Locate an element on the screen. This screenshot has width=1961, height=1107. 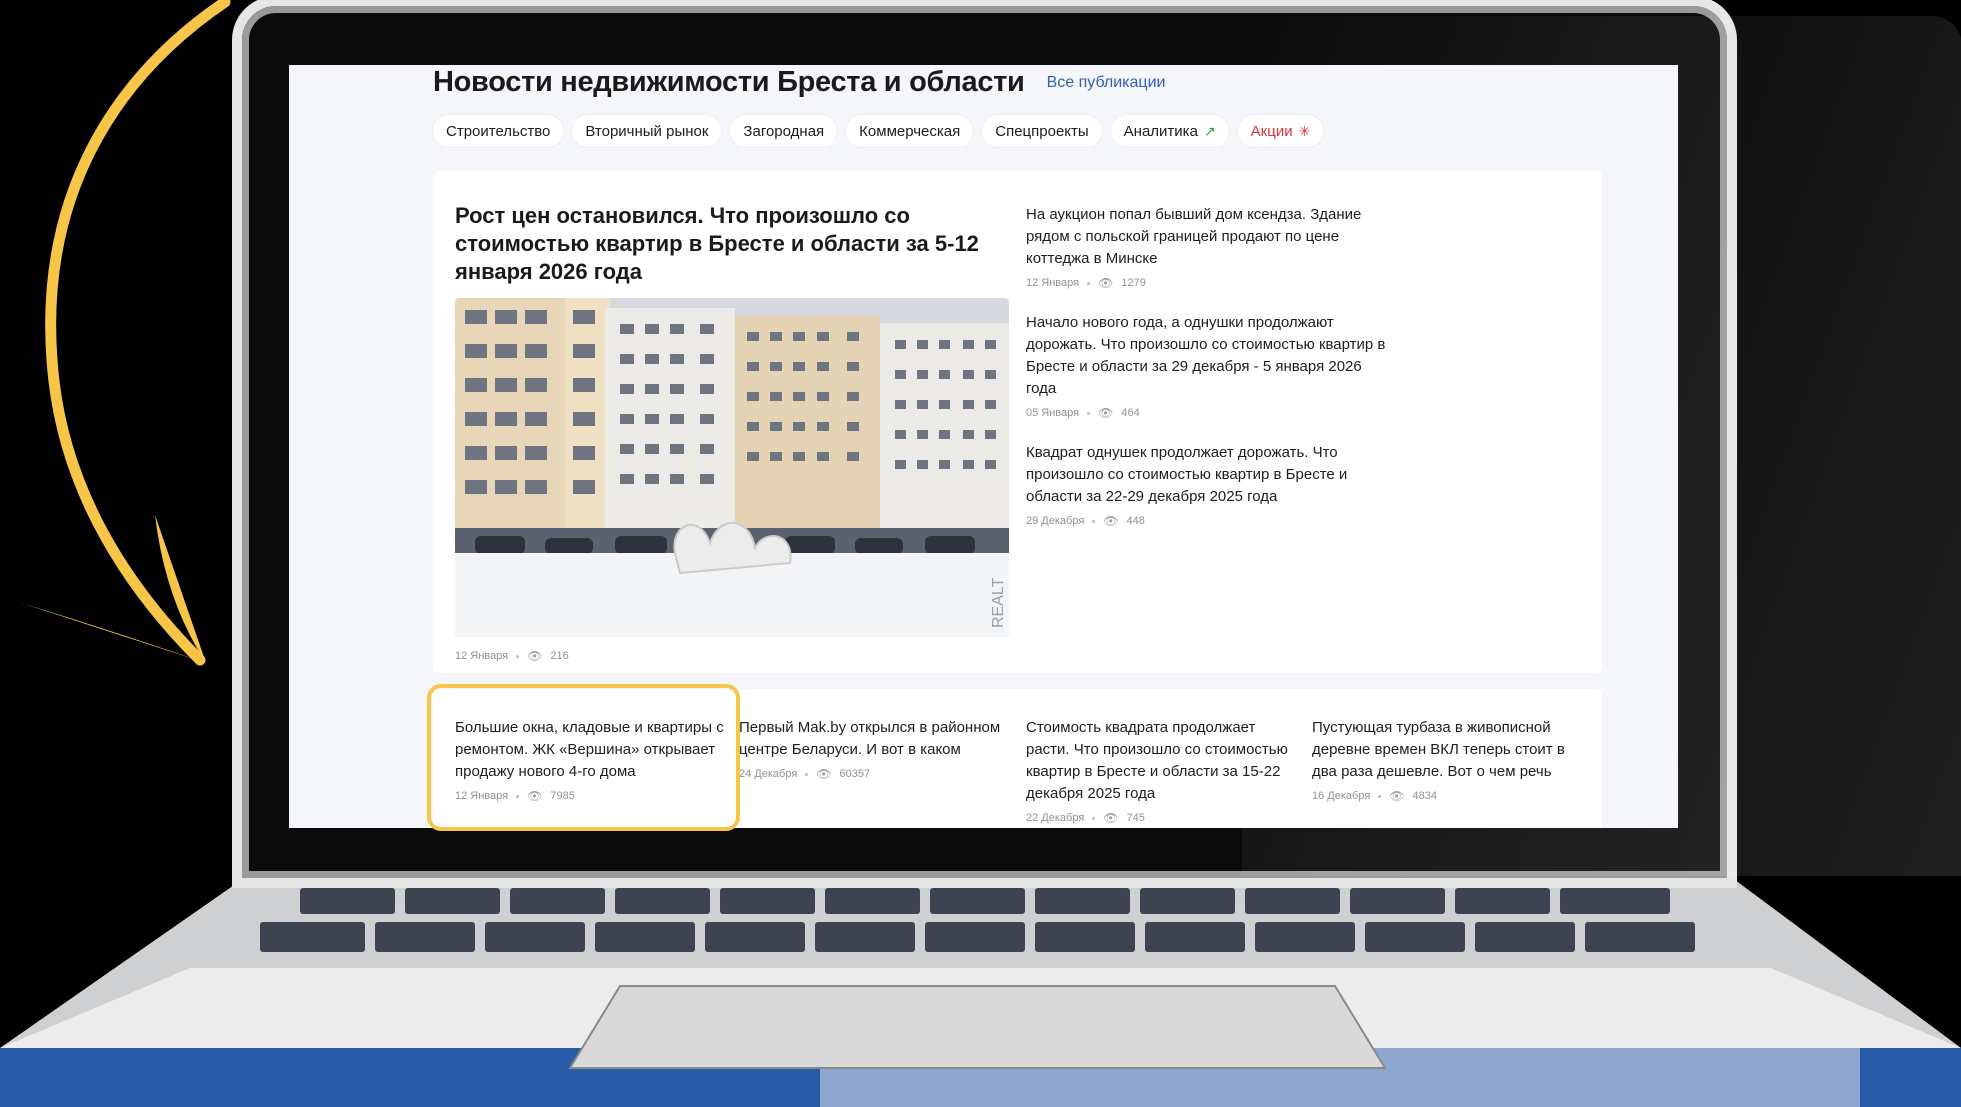
tab-construction: Строительство is located at coordinates (498, 131).